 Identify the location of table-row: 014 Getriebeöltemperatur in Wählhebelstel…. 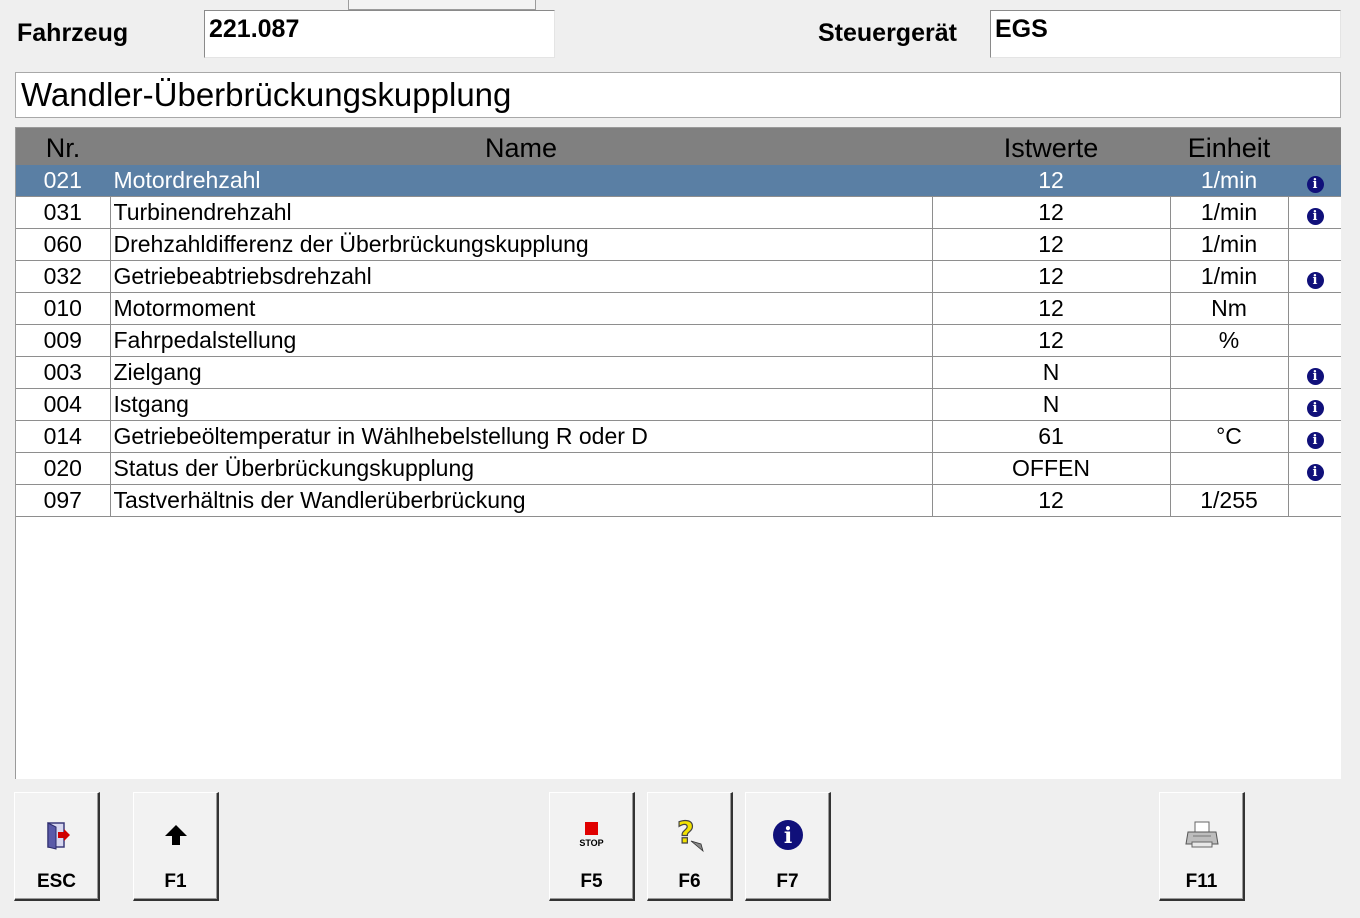
(678, 436).